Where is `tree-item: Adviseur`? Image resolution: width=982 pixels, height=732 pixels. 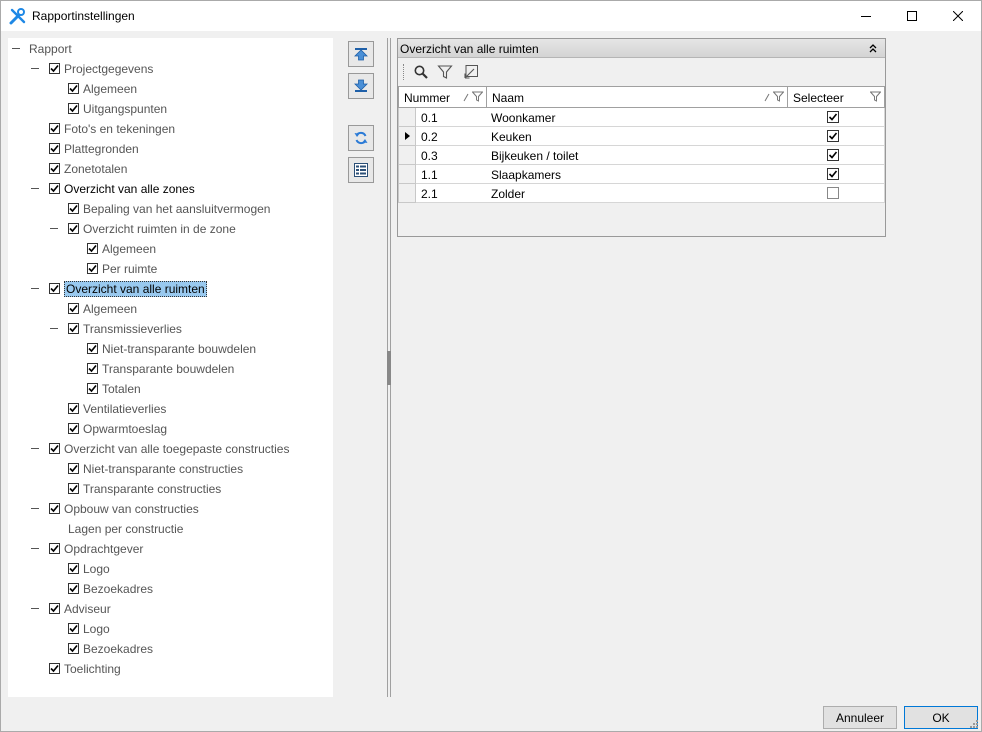 tree-item: Adviseur is located at coordinates (168, 609).